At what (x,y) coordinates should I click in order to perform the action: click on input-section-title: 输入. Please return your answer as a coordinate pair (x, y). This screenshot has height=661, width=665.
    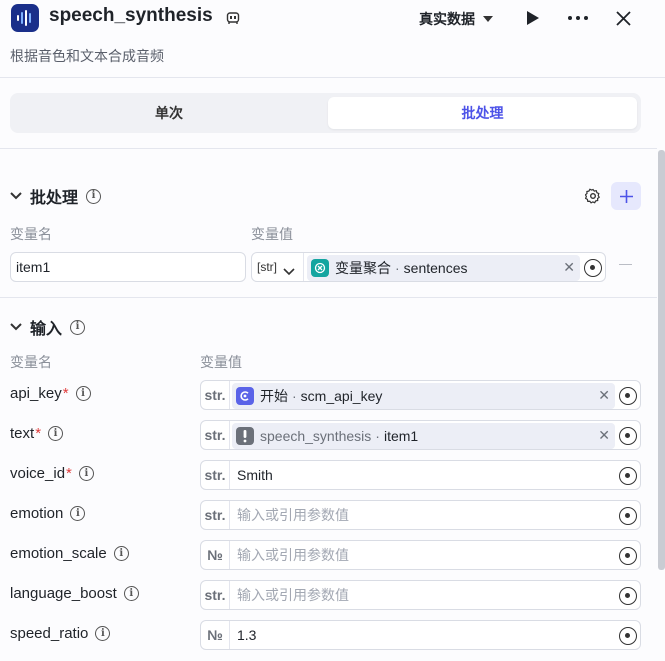
    Looking at the image, I should click on (46, 329).